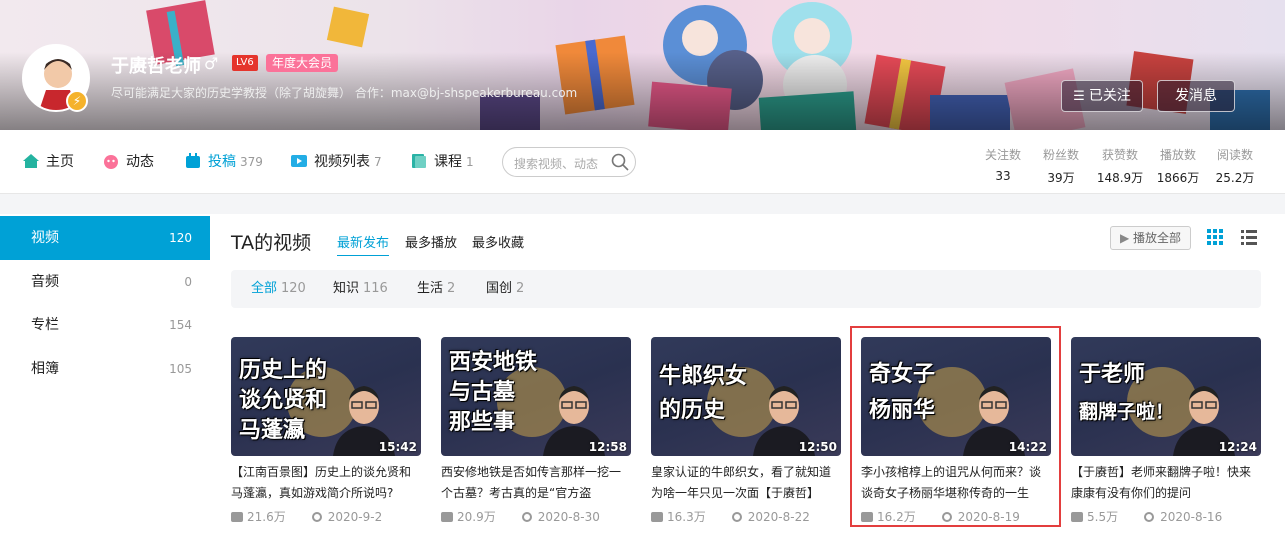  I want to click on sidebar-item-articles: 专栏 154, so click(105, 325).